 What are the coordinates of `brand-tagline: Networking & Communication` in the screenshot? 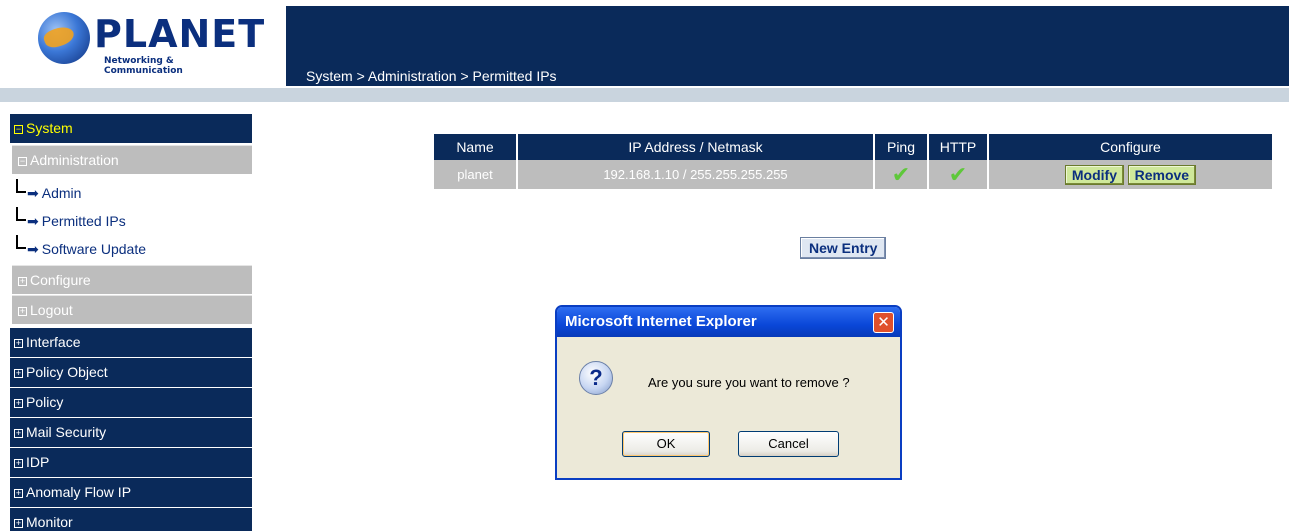 It's located at (143, 66).